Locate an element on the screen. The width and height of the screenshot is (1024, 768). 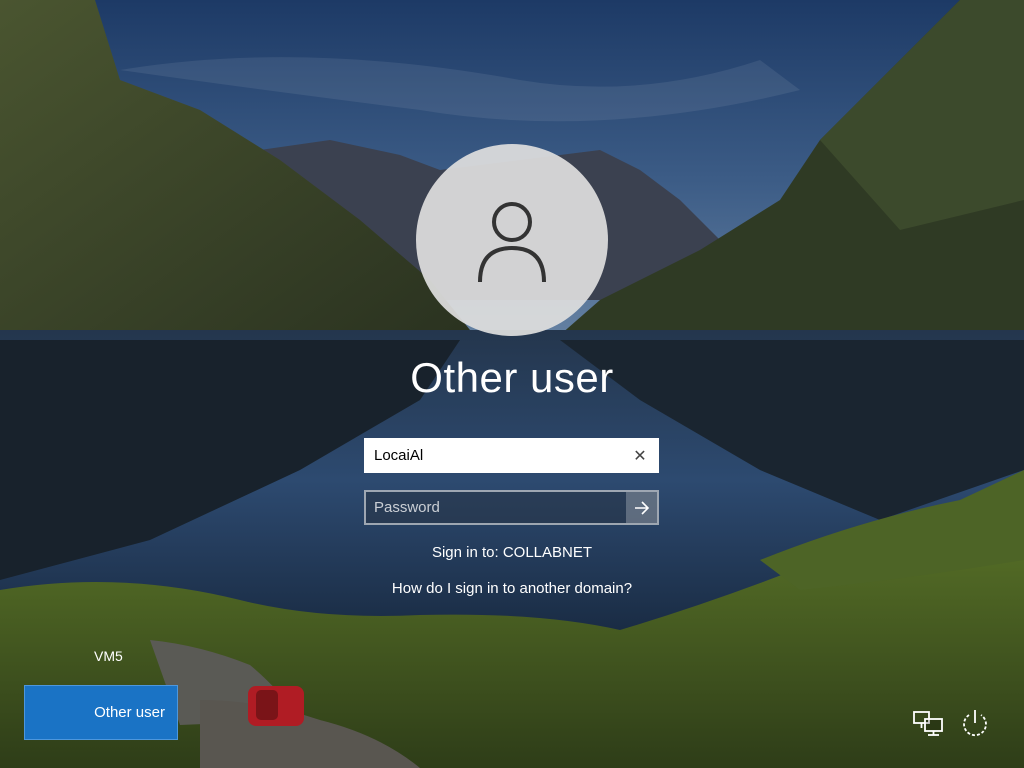
arrow-right-icon is located at coordinates (641, 507).